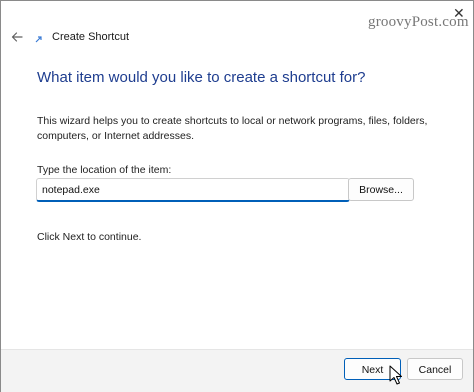  I want to click on mouse-pointer-icon, so click(395, 375).